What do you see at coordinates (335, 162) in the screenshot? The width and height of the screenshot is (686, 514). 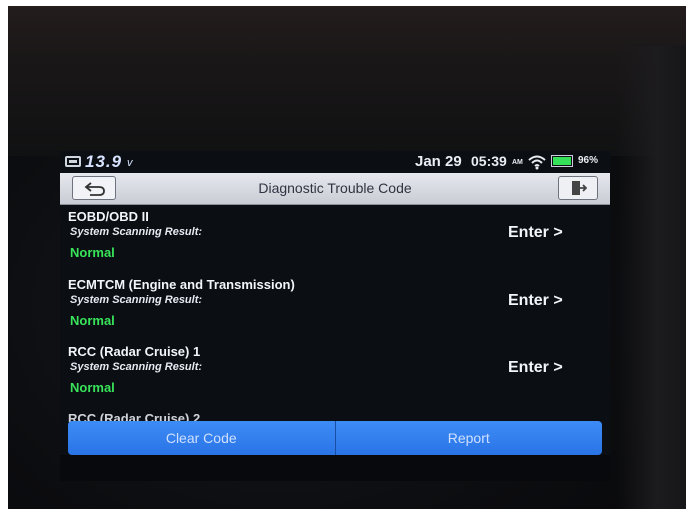 I see `status-bar: 13.9 v Jan 29 05:39 AM 96%` at bounding box center [335, 162].